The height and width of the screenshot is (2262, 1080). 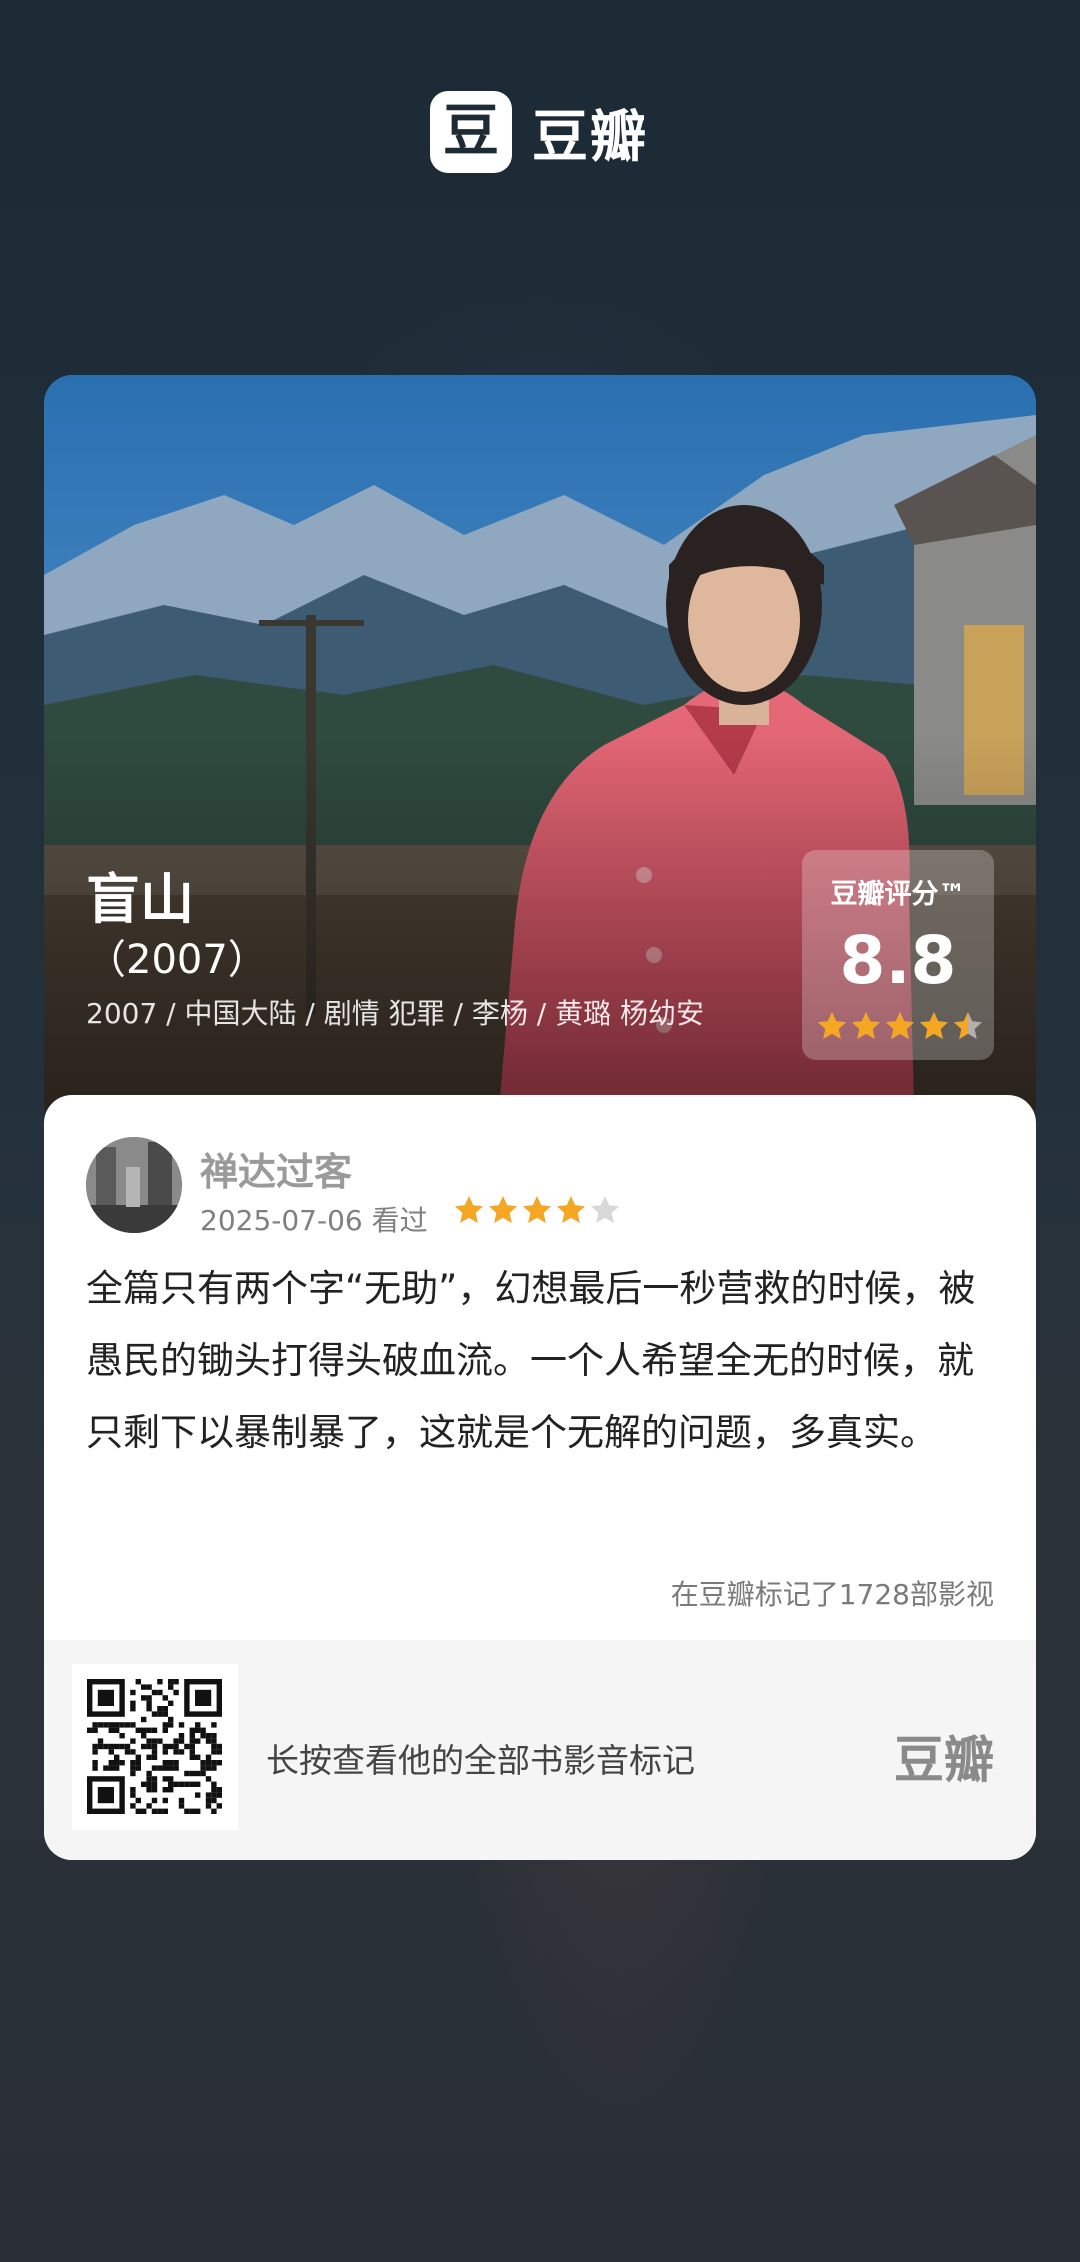 What do you see at coordinates (590, 137) in the screenshot?
I see `brand-name: 豆瓣` at bounding box center [590, 137].